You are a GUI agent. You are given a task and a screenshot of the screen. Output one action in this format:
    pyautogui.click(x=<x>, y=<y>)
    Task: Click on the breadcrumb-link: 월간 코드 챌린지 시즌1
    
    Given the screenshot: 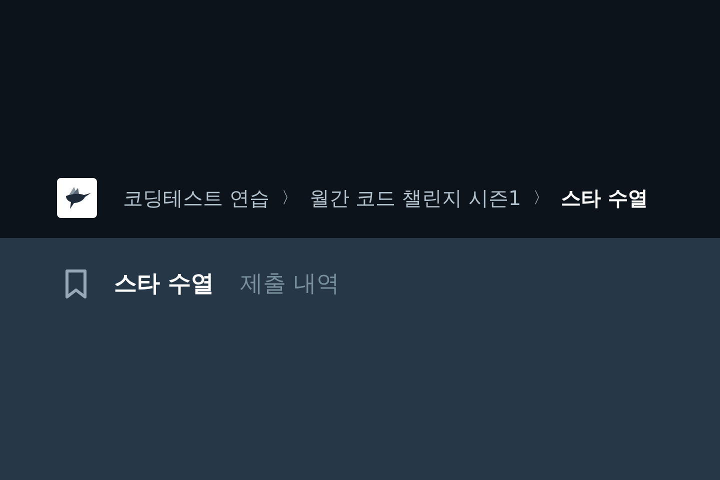 What is the action you would take?
    pyautogui.click(x=415, y=198)
    